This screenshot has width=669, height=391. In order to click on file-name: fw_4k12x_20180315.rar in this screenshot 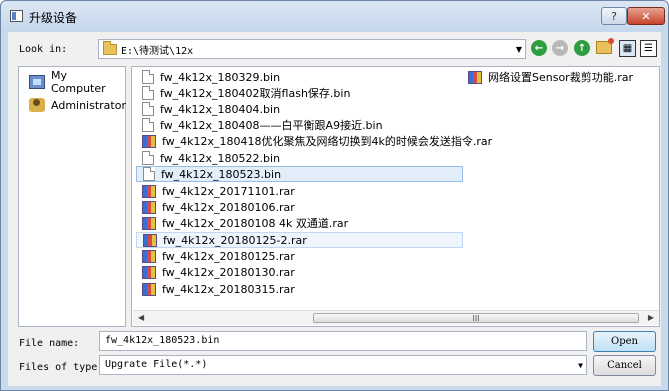, I will do `click(228, 289)`.